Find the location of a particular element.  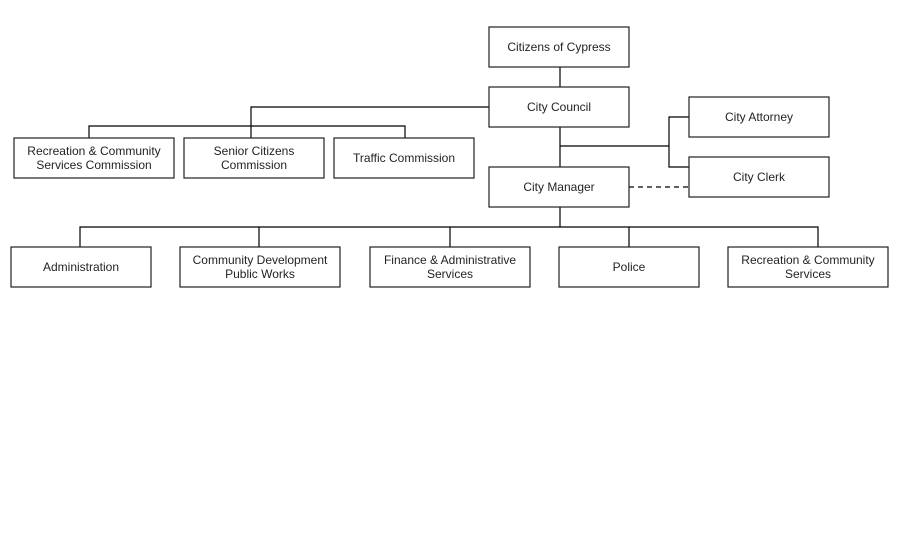

node-label-line: Traffic Commission is located at coordinates (404, 158).